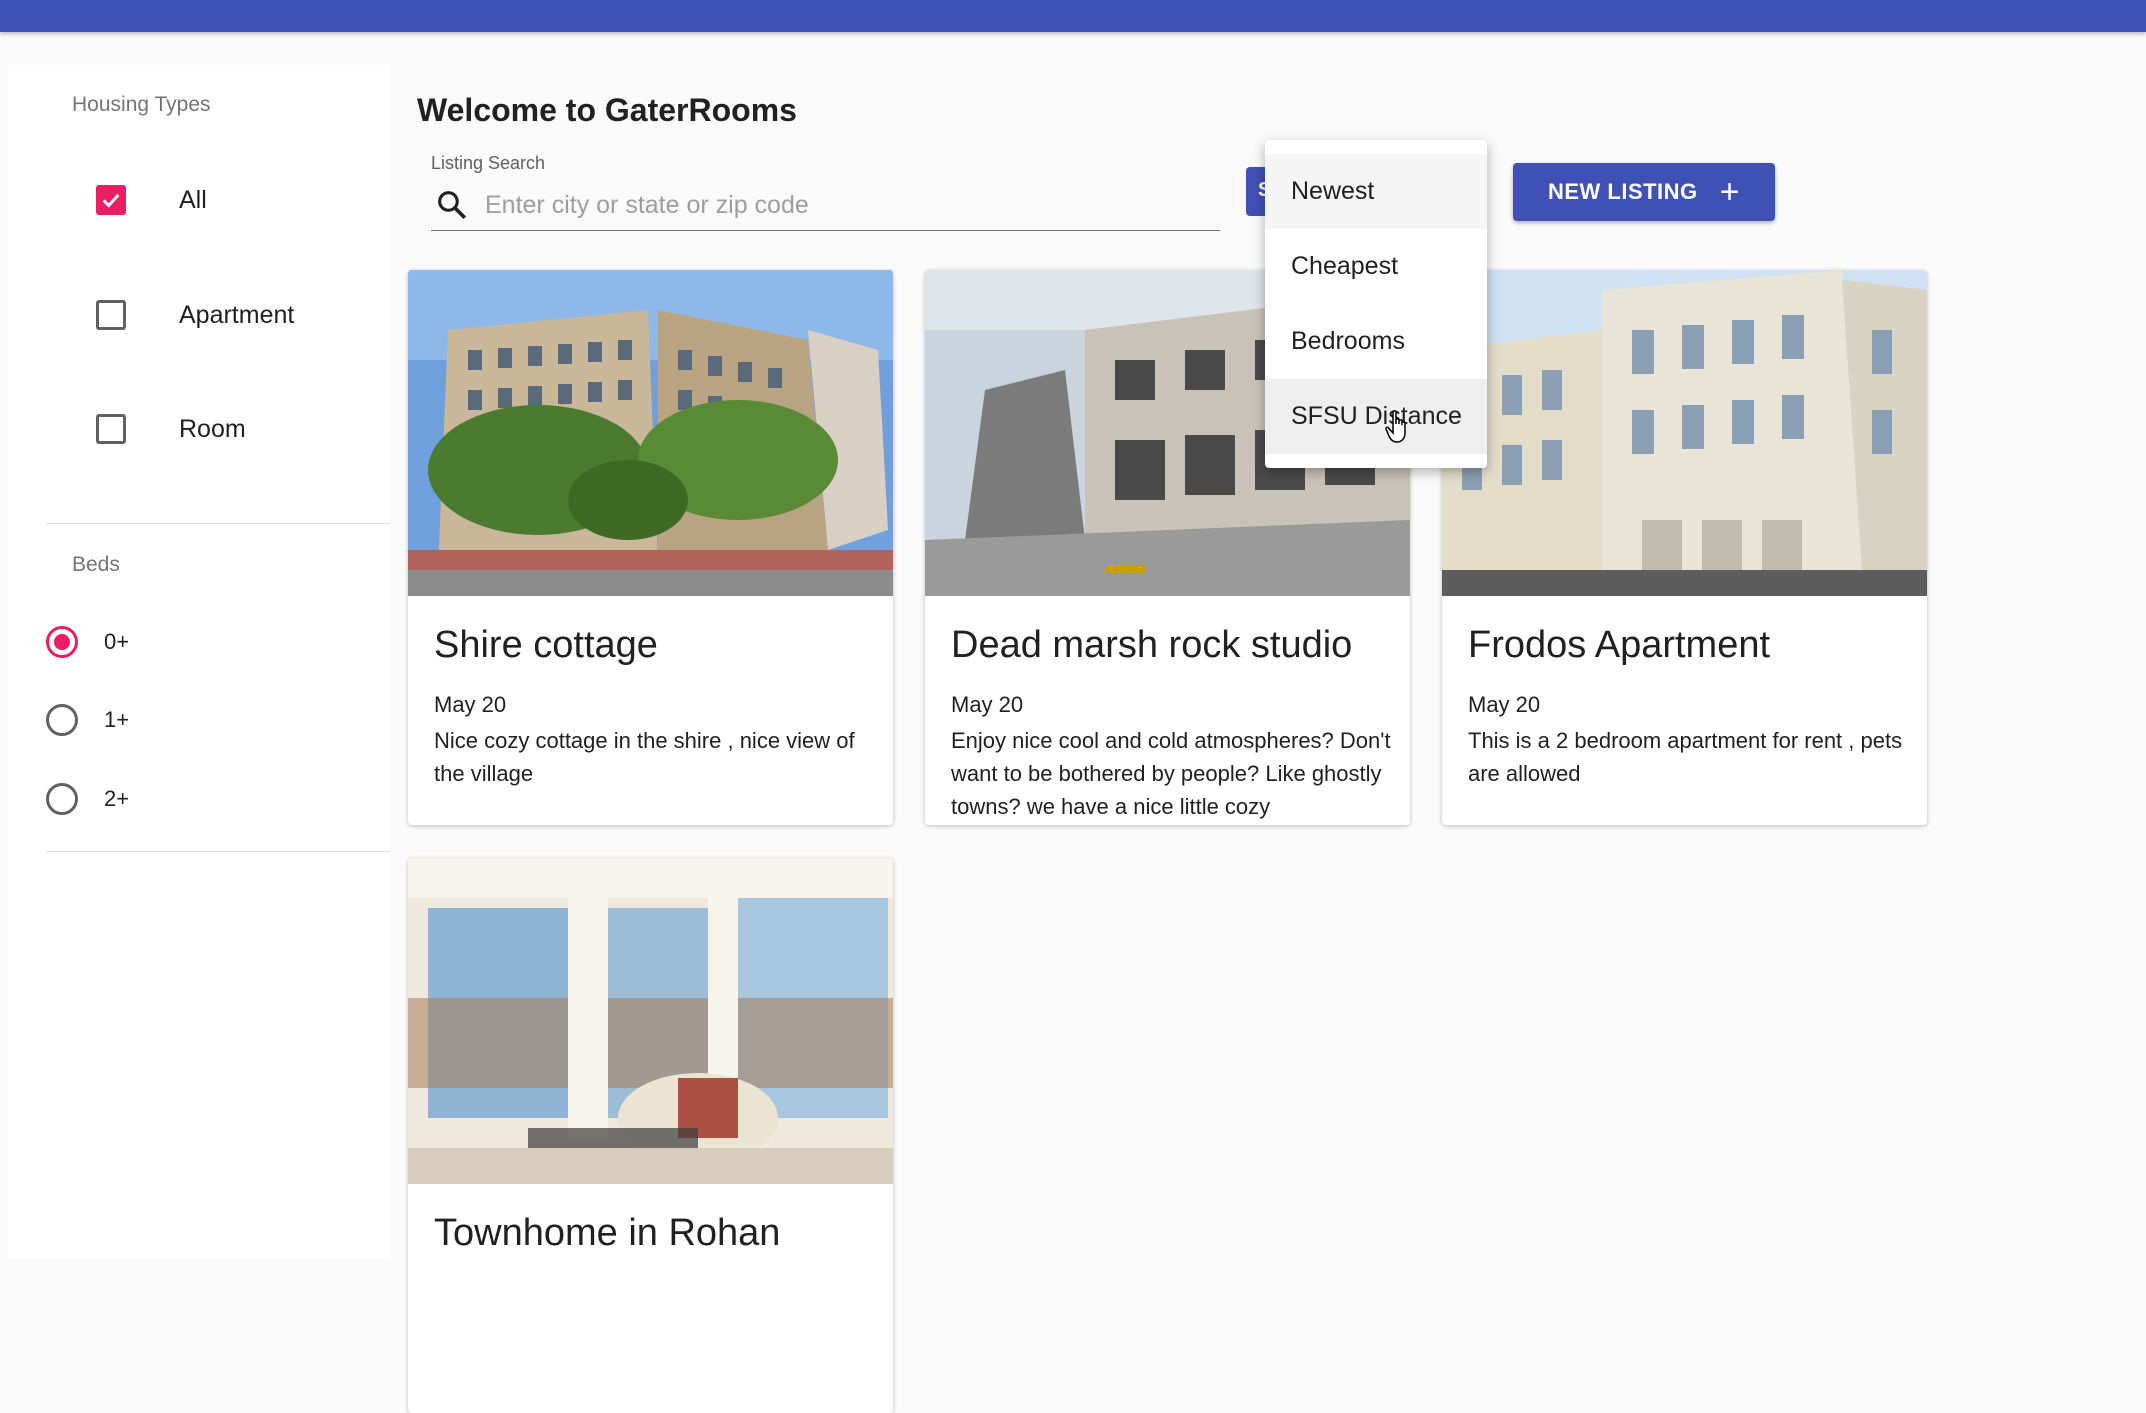 This screenshot has height=1413, width=2146. I want to click on listing-title: Townhome in Rohan, so click(607, 1233).